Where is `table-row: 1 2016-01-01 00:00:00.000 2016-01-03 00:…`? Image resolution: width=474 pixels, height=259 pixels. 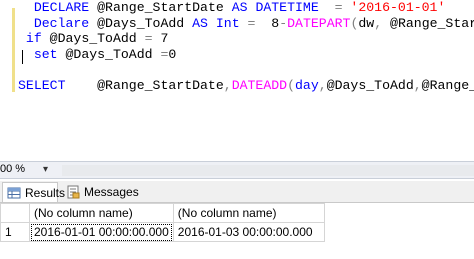 table-row: 1 2016-01-01 00:00:00.000 2016-01-03 00:… is located at coordinates (162, 232).